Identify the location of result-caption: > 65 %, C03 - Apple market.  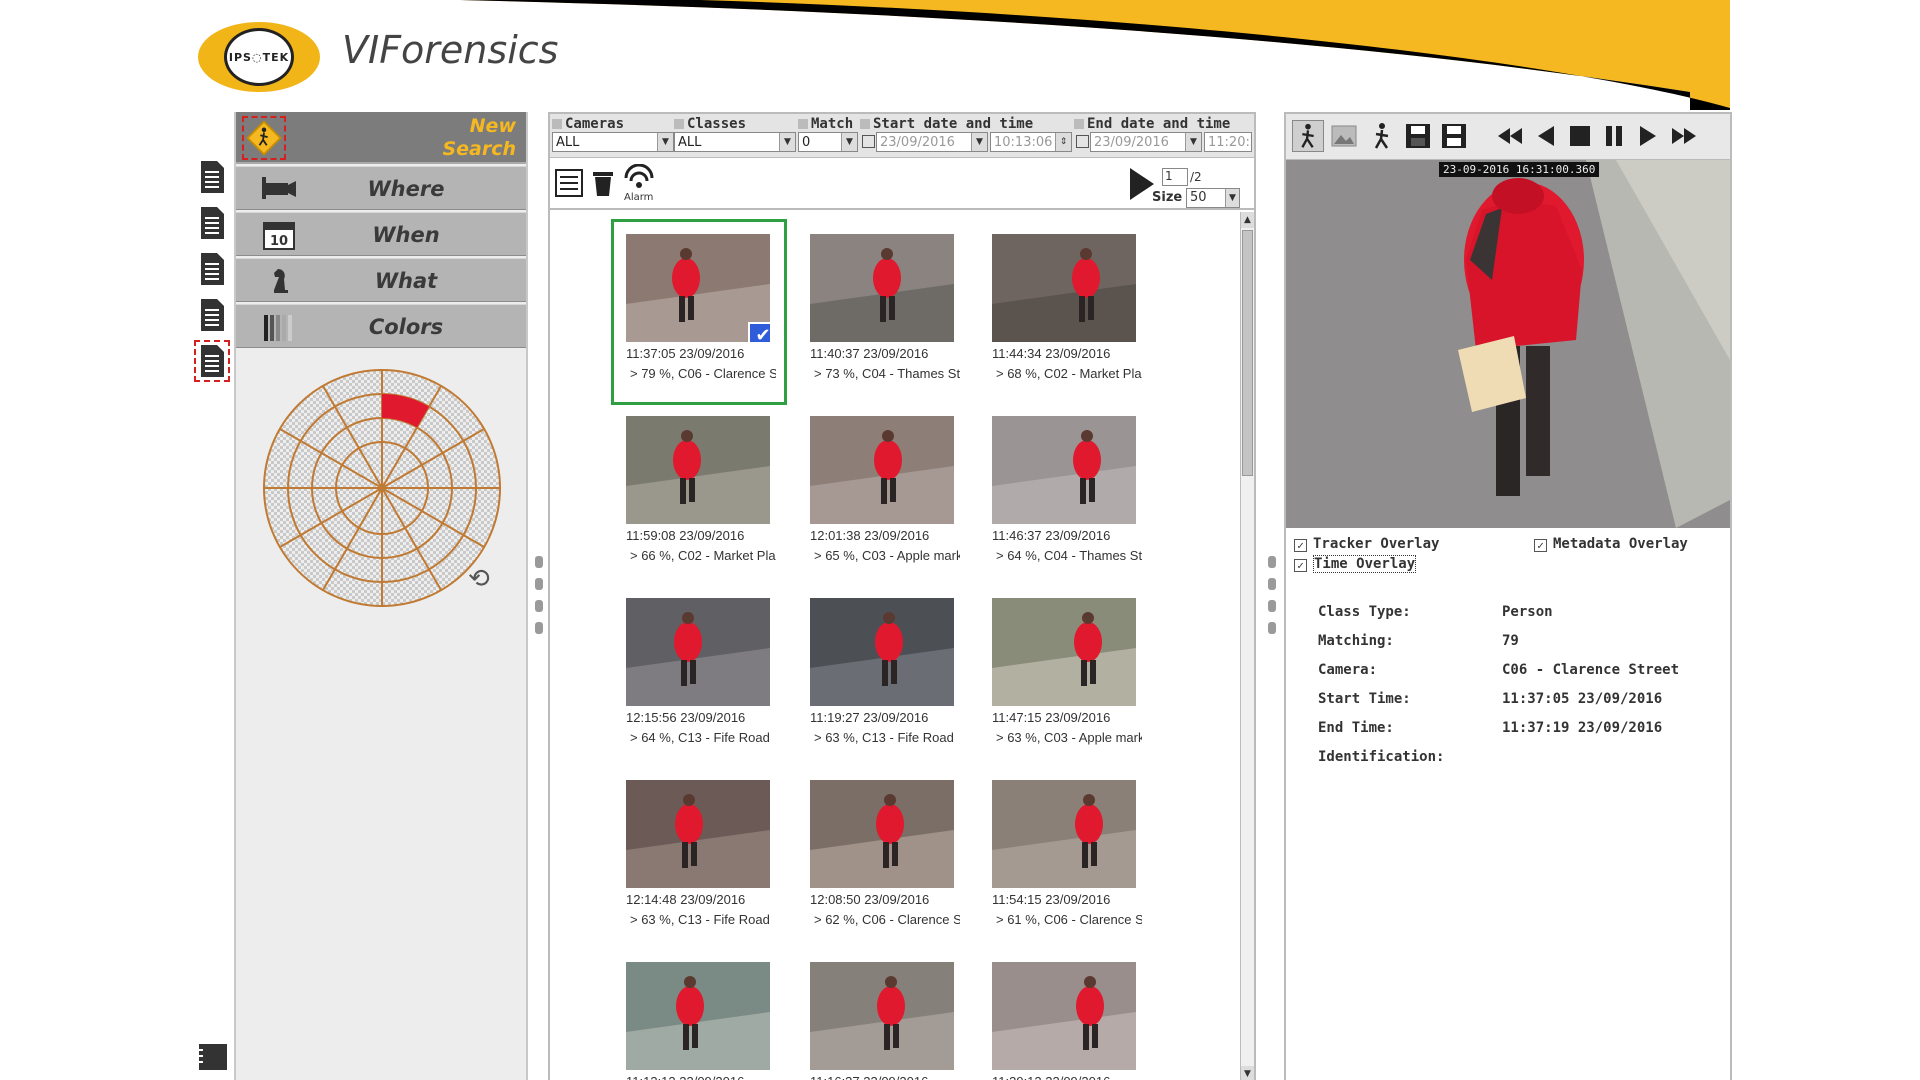
(887, 555).